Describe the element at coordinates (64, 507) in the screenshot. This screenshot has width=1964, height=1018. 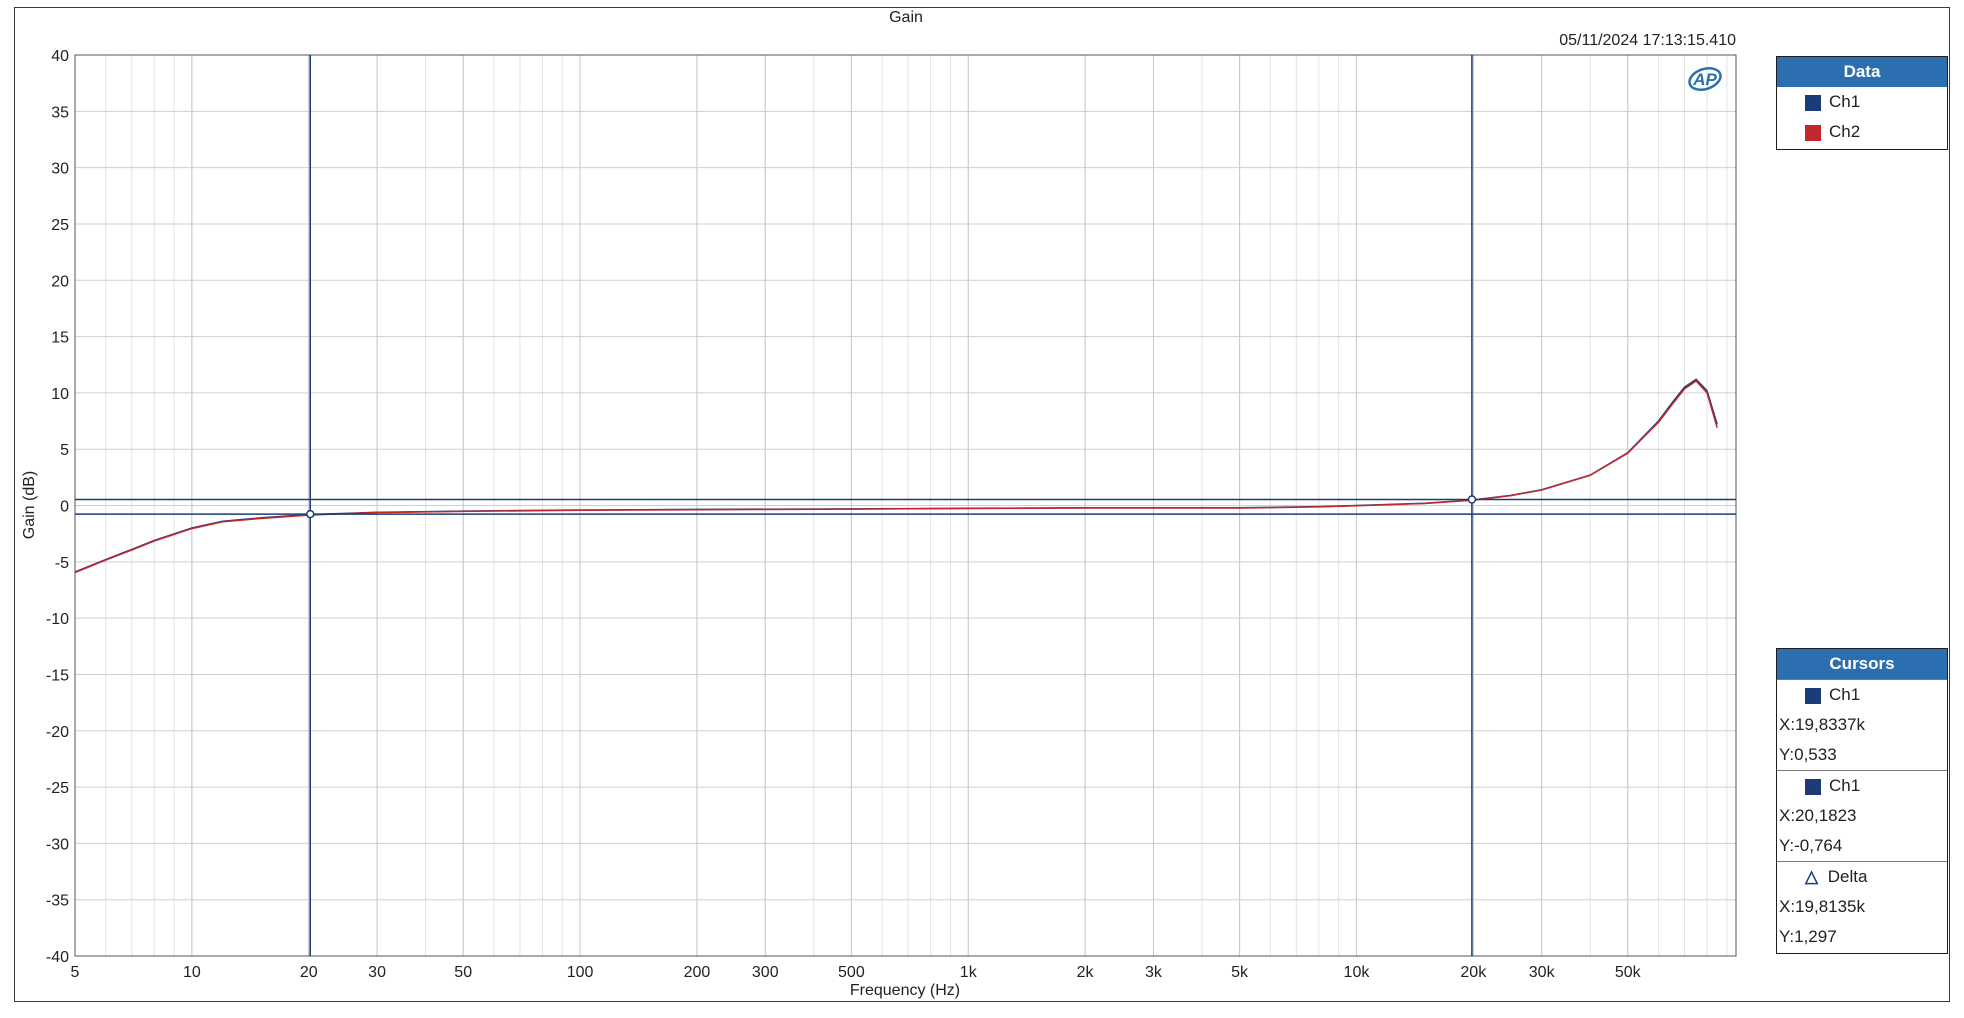
I see `y-tick-label: 0` at that location.